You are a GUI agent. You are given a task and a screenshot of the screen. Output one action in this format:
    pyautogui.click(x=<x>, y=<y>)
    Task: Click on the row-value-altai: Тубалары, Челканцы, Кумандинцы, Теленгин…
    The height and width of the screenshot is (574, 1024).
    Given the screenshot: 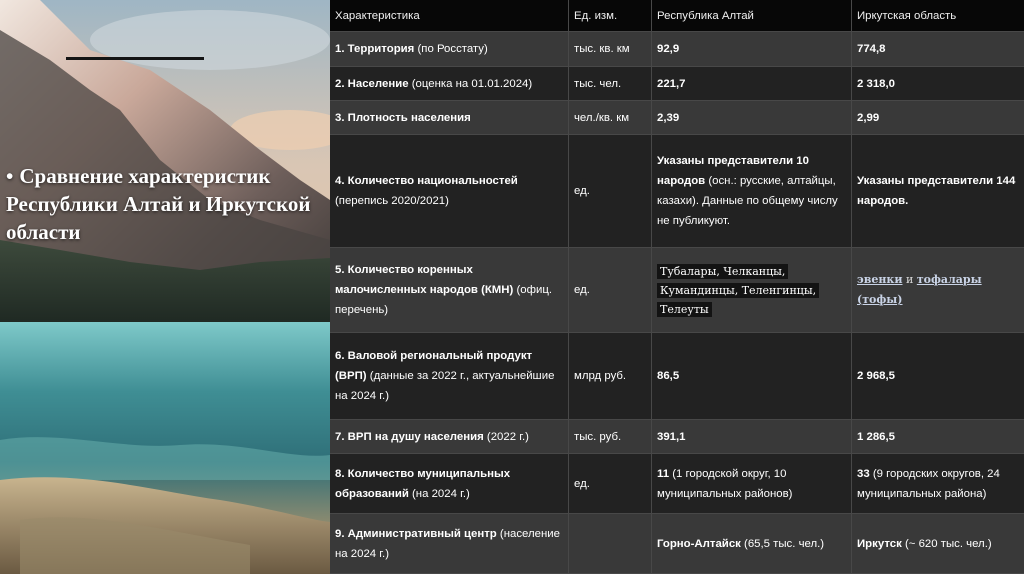 What is the action you would take?
    pyautogui.click(x=752, y=290)
    